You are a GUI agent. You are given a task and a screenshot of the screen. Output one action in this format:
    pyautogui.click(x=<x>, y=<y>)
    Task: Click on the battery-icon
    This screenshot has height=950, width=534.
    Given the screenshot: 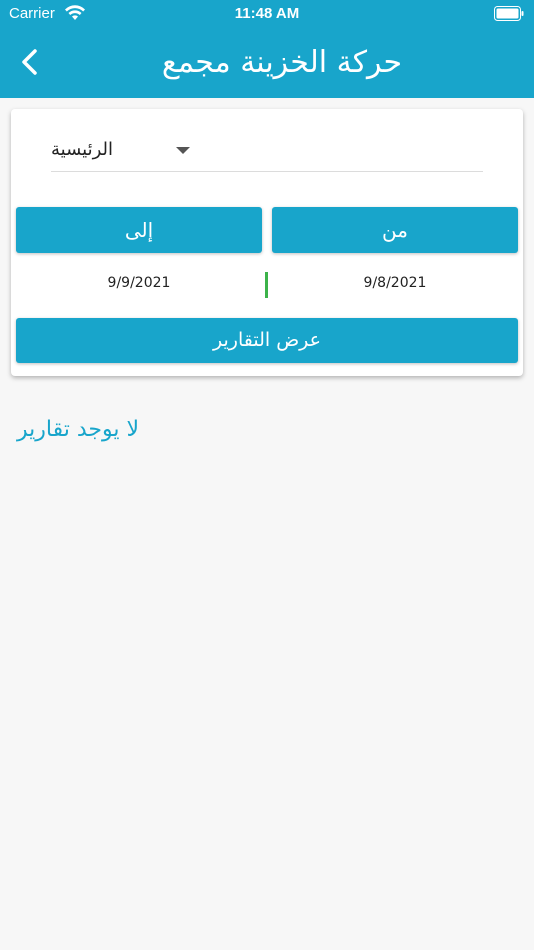 What is the action you would take?
    pyautogui.click(x=509, y=13)
    